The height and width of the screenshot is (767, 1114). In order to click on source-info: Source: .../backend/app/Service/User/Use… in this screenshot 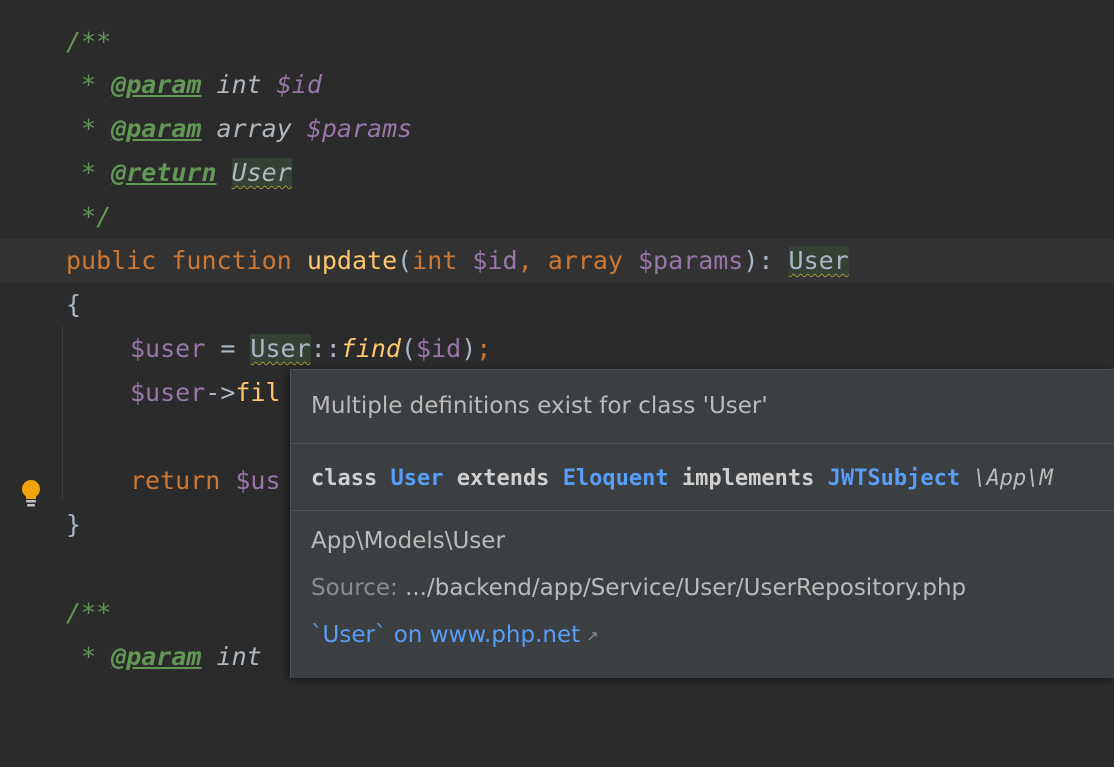, I will do `click(638, 588)`.